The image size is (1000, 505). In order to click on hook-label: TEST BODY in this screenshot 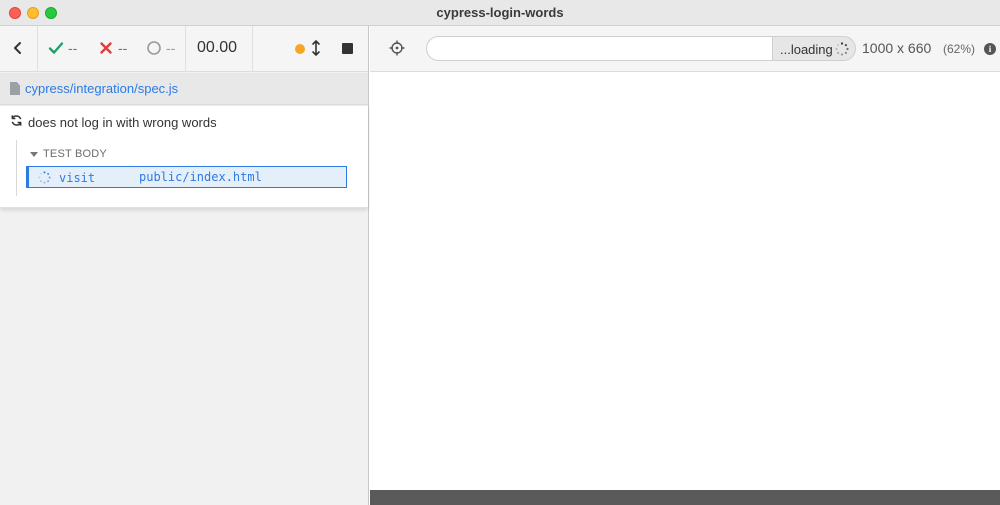, I will do `click(75, 154)`.